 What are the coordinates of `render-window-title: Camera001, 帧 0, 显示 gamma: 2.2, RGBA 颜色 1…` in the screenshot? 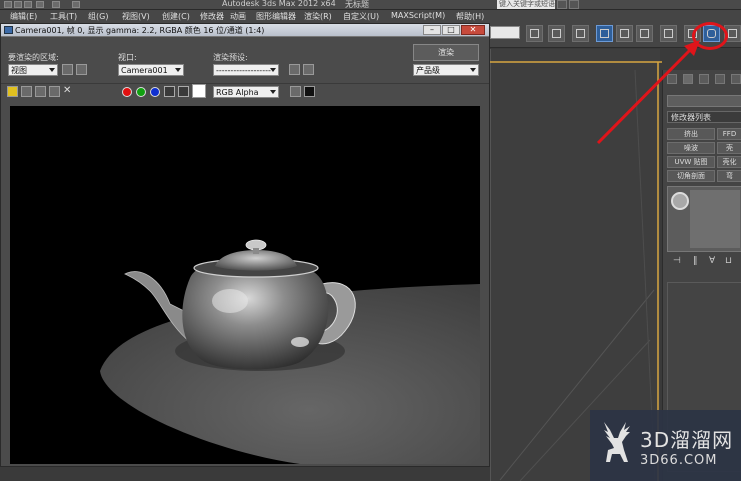 It's located at (140, 30).